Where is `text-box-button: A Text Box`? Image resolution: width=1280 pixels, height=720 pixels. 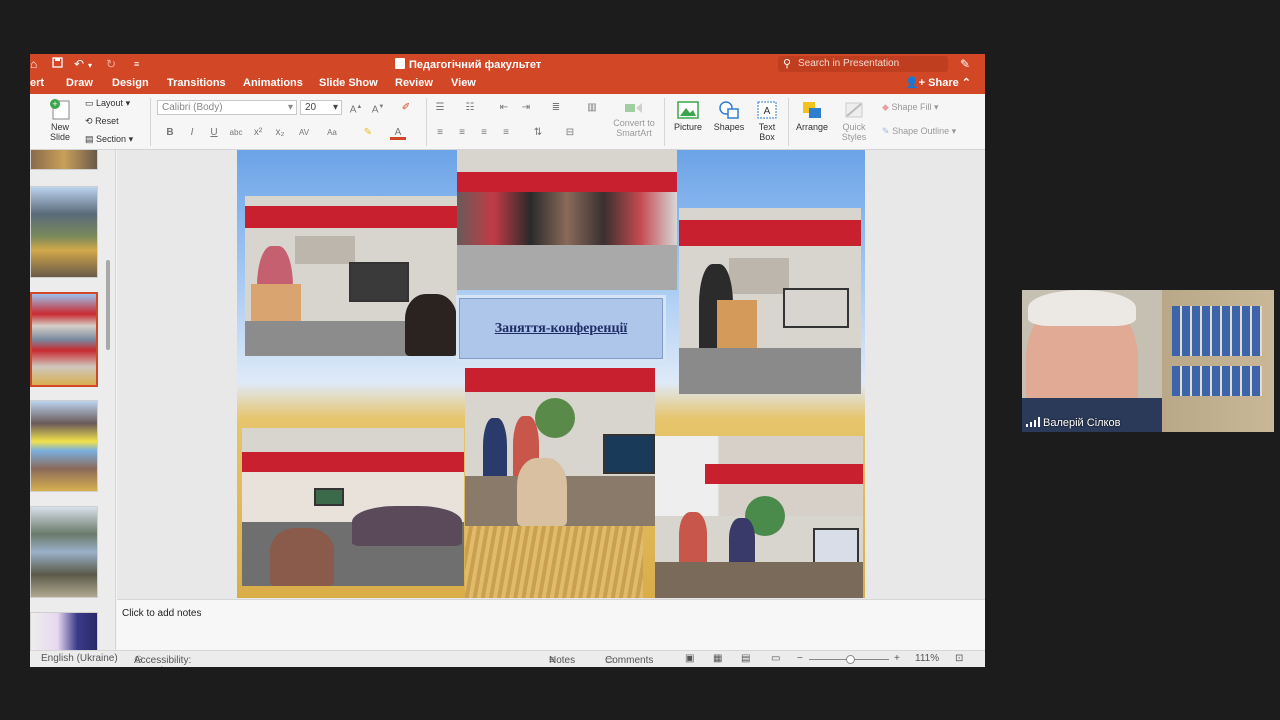 text-box-button: A Text Box is located at coordinates (767, 121).